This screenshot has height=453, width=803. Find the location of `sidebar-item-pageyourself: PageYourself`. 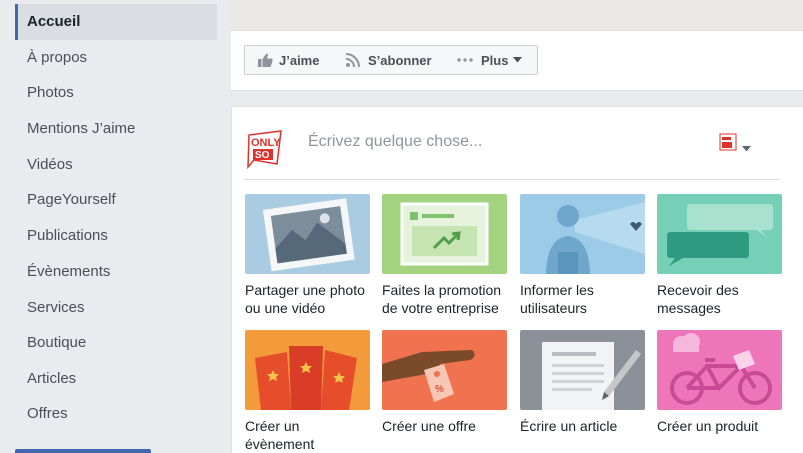

sidebar-item-pageyourself: PageYourself is located at coordinates (116, 200).